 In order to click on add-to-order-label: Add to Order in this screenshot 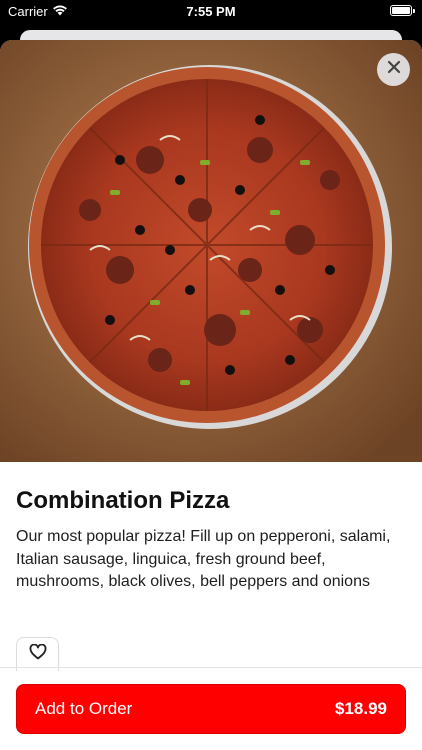, I will do `click(84, 708)`.